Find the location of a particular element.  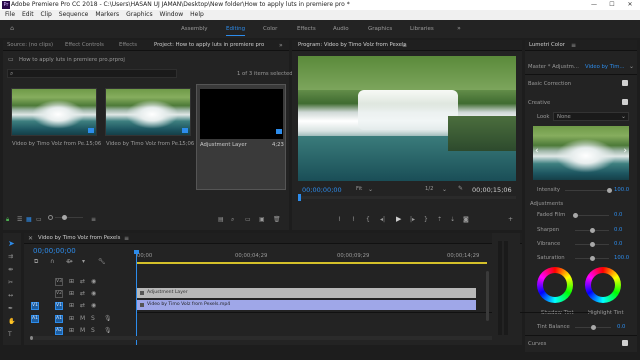

playhead is located at coordinates (299, 197).